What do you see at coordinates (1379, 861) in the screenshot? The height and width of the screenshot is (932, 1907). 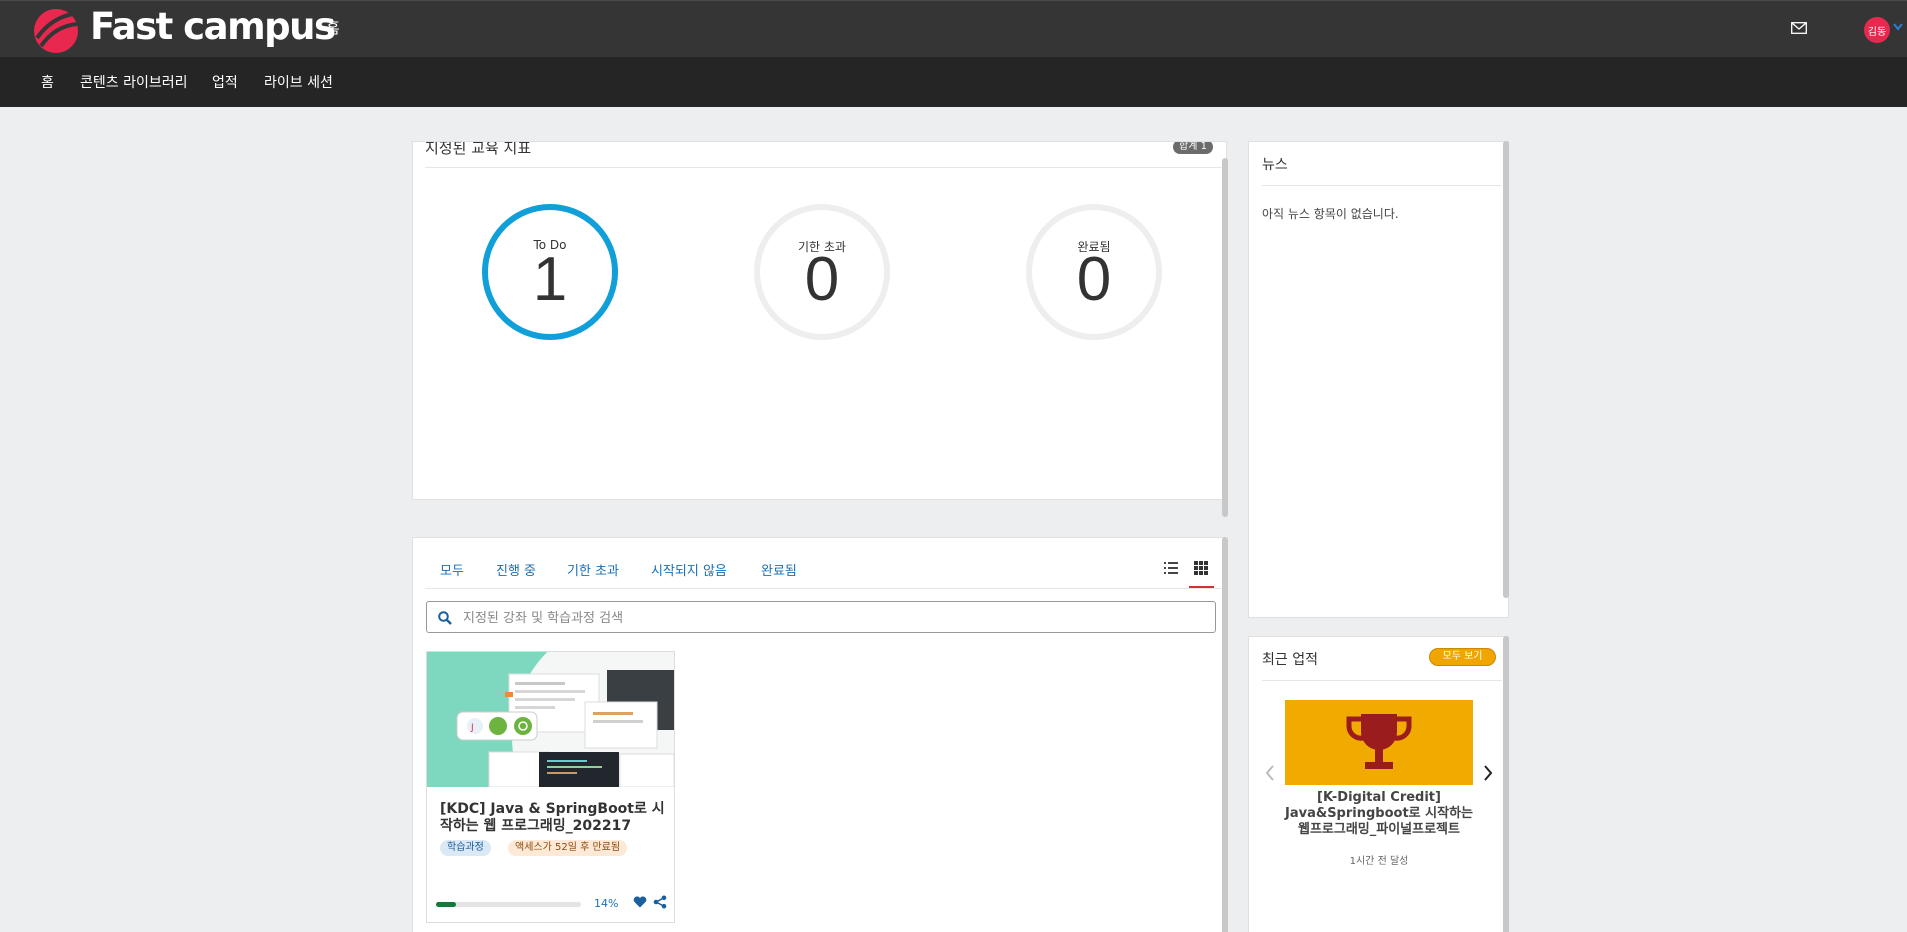 I see `achievement-time: 1시간 전 달성` at bounding box center [1379, 861].